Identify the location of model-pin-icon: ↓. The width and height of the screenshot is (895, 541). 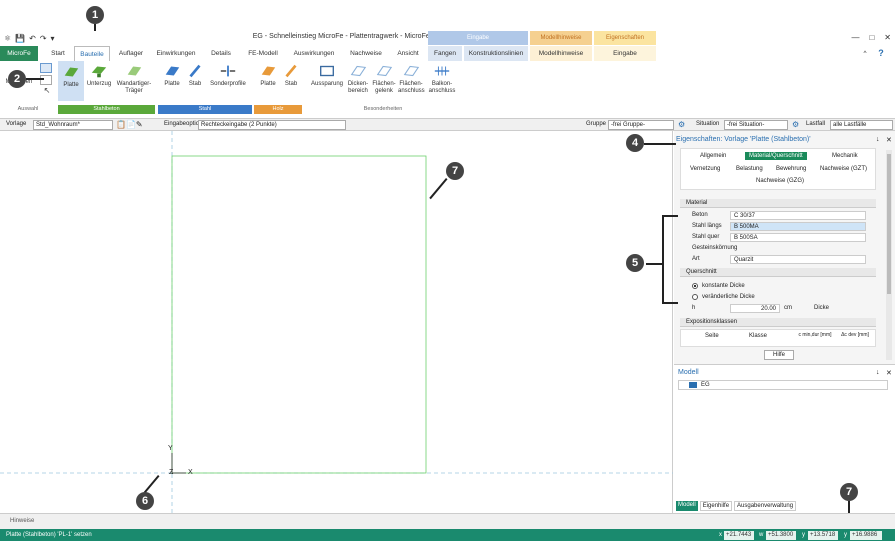
(878, 372).